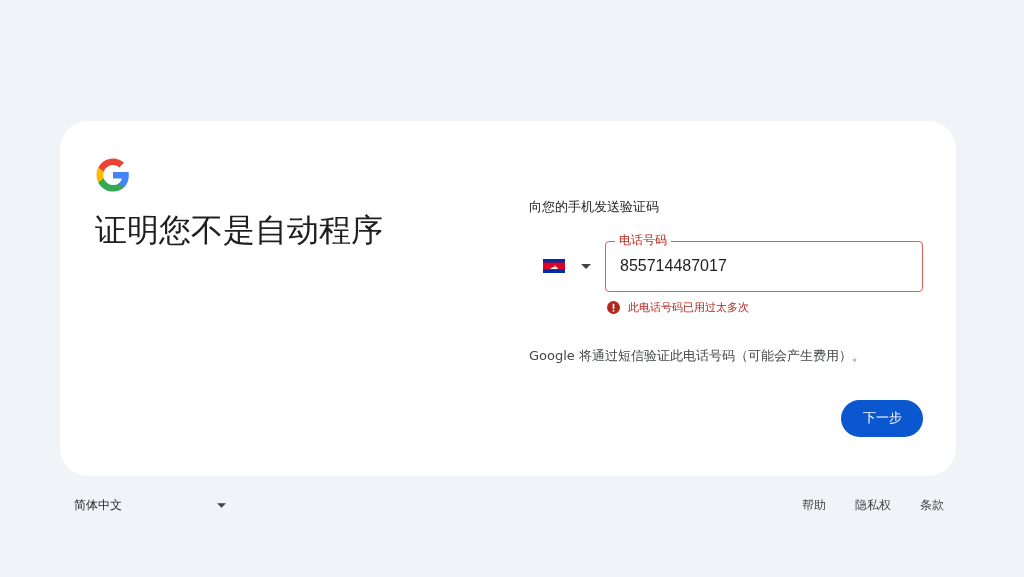  What do you see at coordinates (150, 505) in the screenshot?
I see `language-selector: 简体中文` at bounding box center [150, 505].